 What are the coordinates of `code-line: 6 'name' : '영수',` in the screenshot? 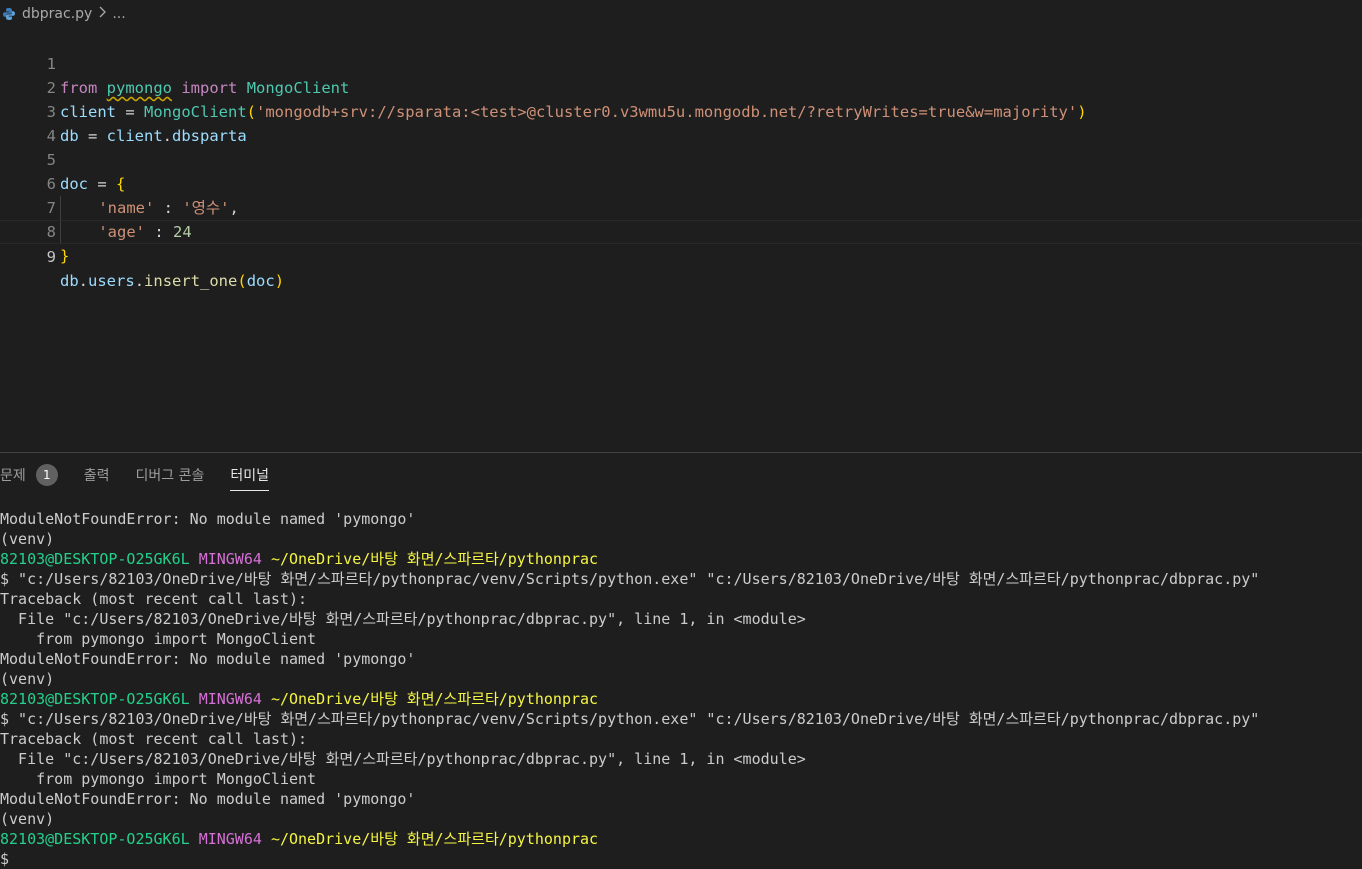 It's located at (681, 184).